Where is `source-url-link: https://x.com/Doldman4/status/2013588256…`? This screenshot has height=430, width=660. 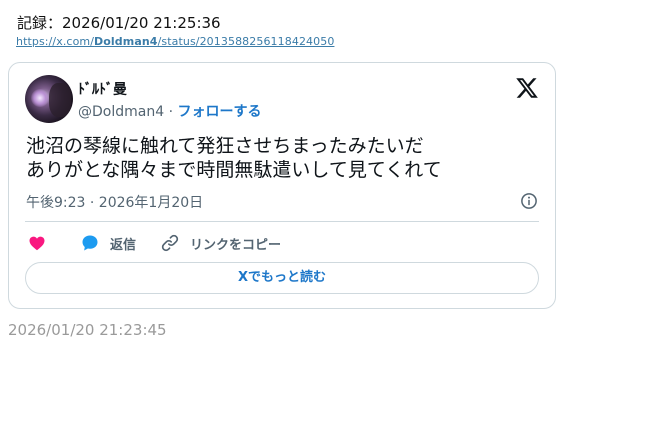
source-url-link: https://x.com/Doldman4/status/2013588256… is located at coordinates (175, 41).